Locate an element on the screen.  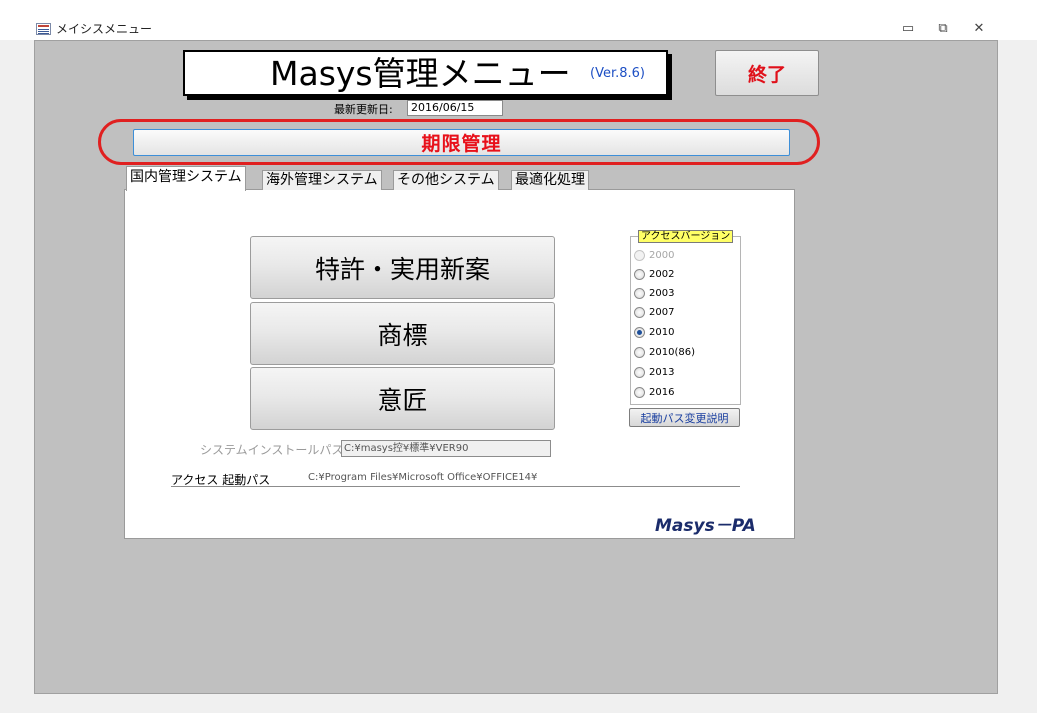
last-updated-field: 2016/06/15 is located at coordinates (455, 108).